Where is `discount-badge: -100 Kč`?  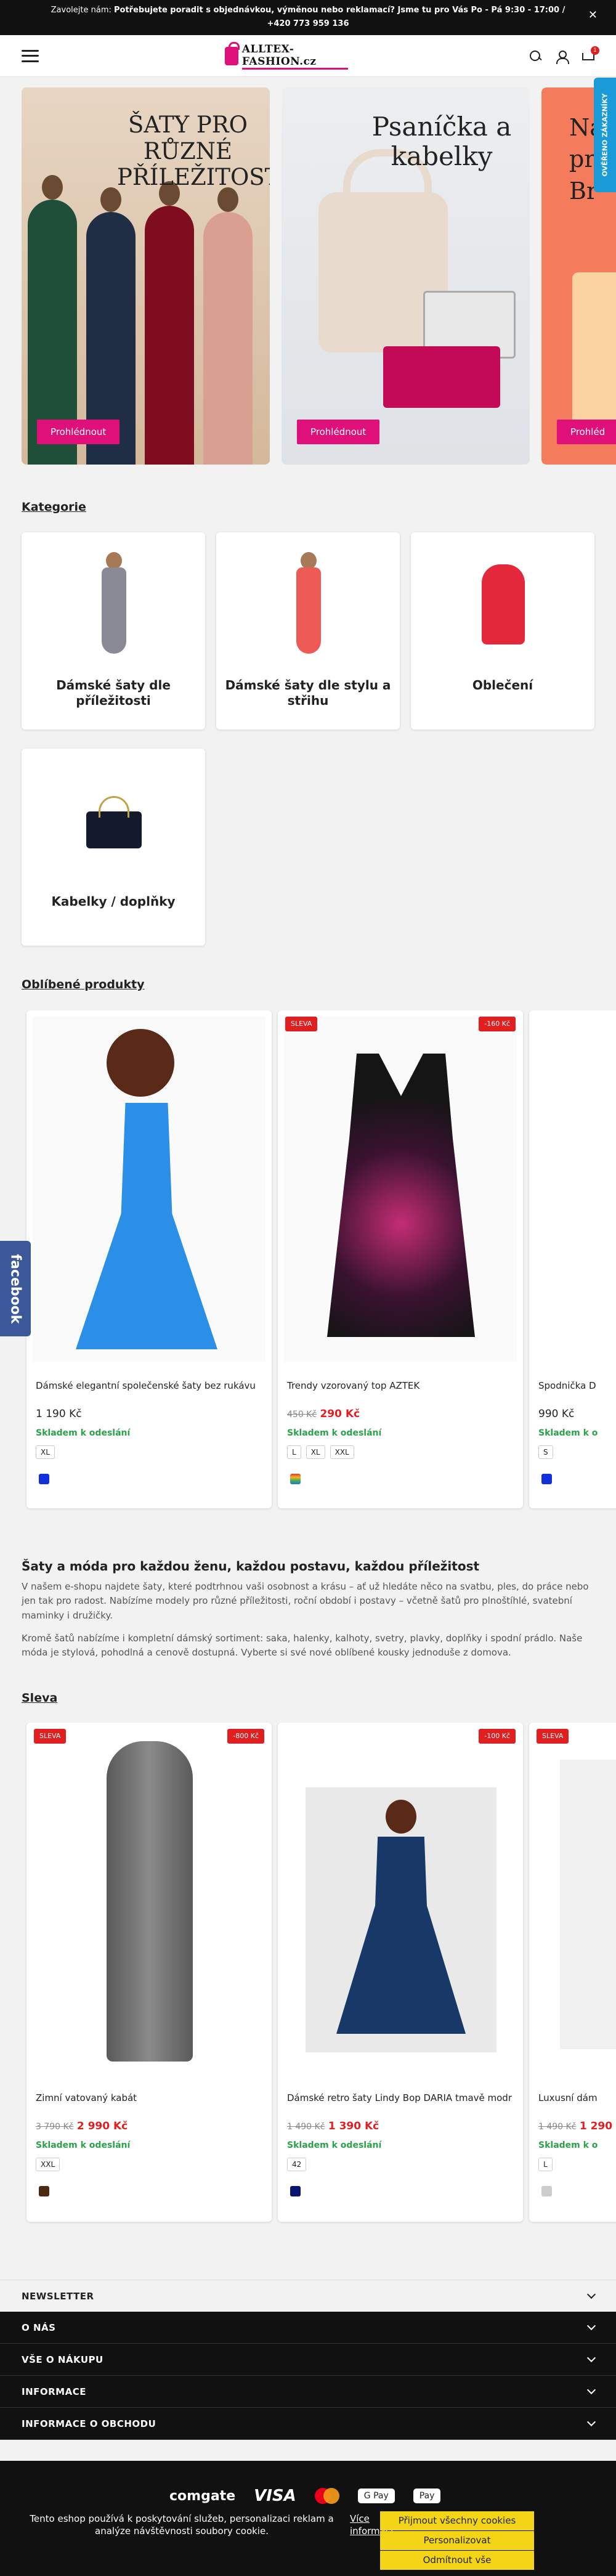 discount-badge: -100 Kč is located at coordinates (497, 1736).